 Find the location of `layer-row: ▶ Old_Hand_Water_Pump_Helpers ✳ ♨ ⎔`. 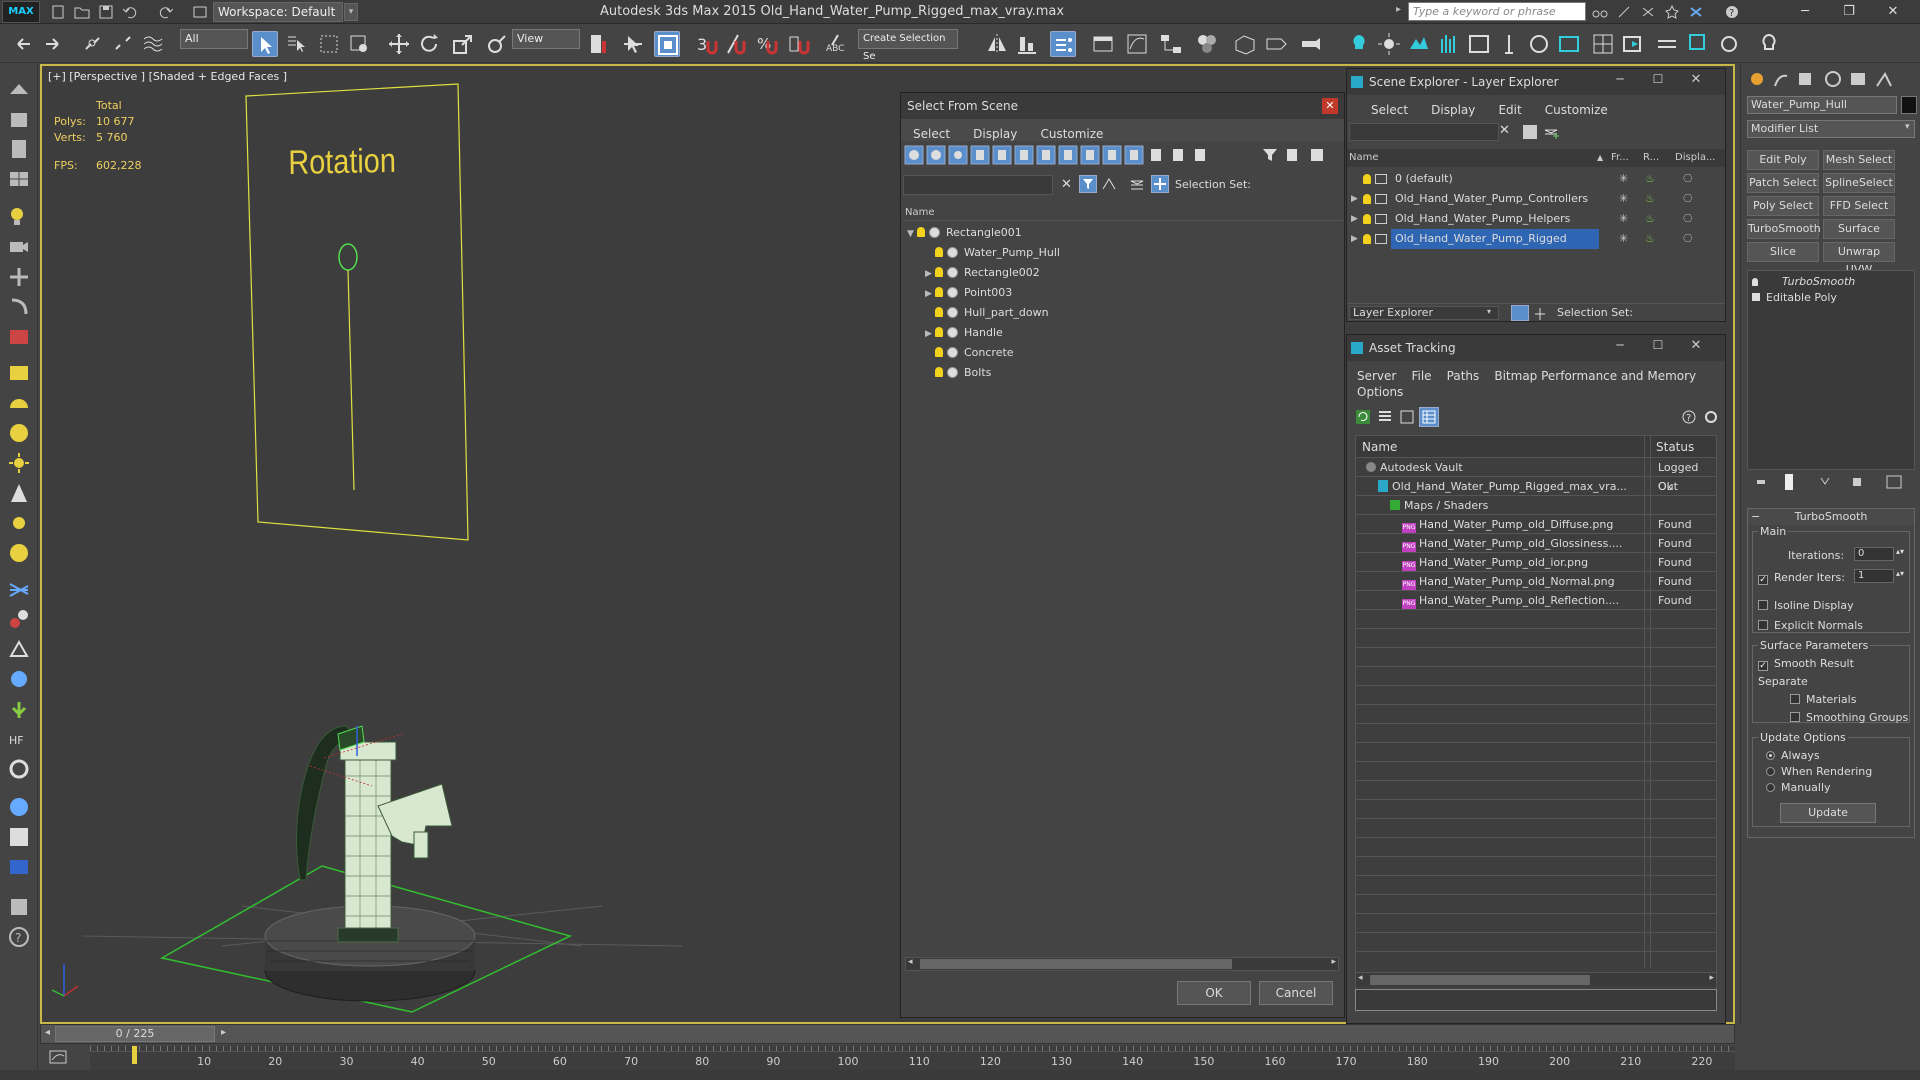

layer-row: ▶ Old_Hand_Water_Pump_Helpers ✳ ♨ ⎔ is located at coordinates (1536, 219).